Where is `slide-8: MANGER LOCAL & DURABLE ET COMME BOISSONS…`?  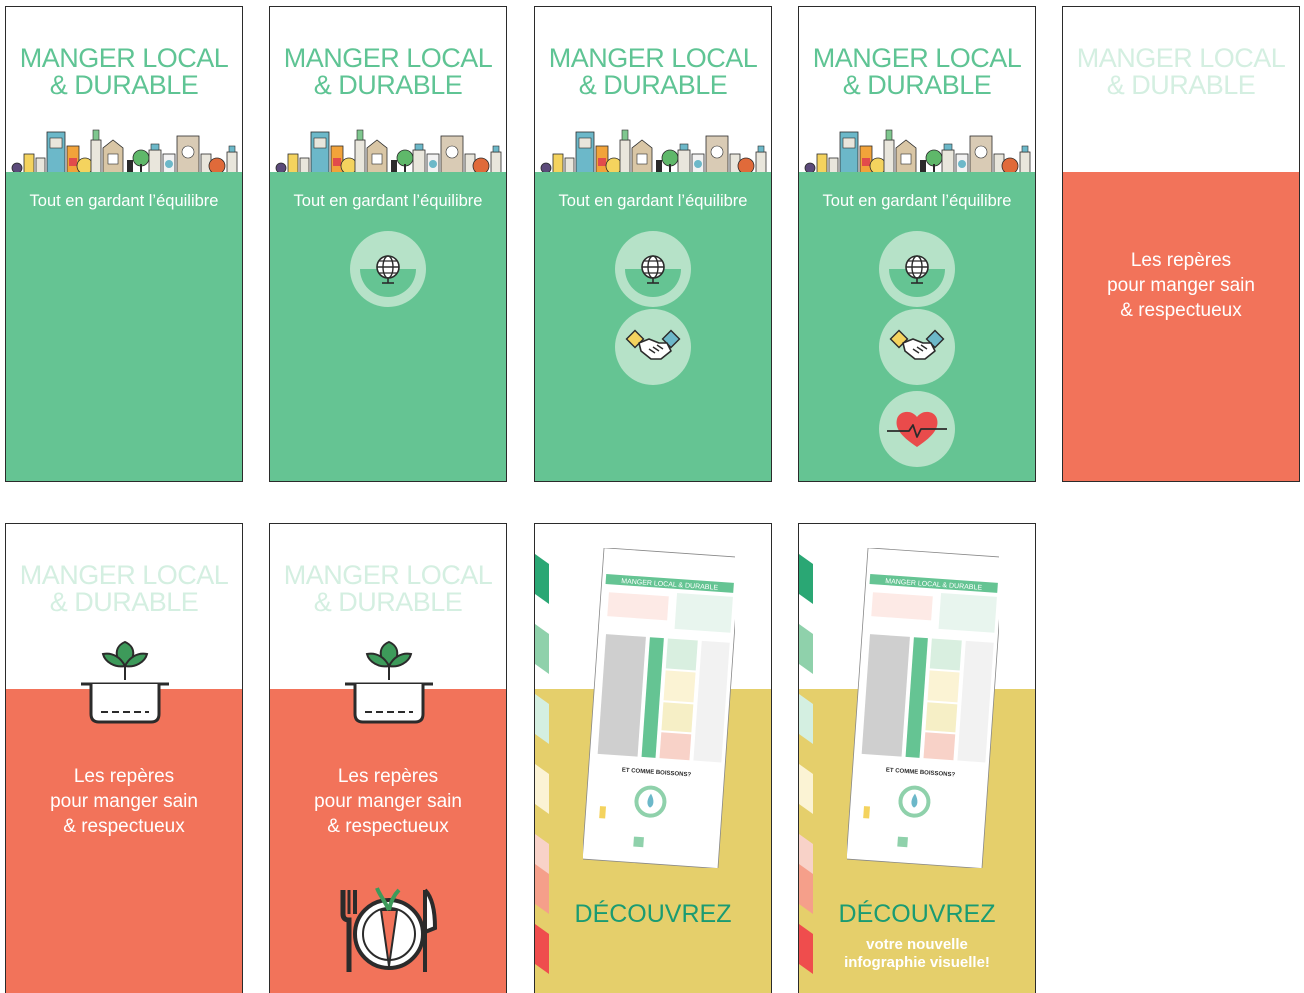 slide-8: MANGER LOCAL & DURABLE ET COMME BOISSONS… is located at coordinates (653, 758).